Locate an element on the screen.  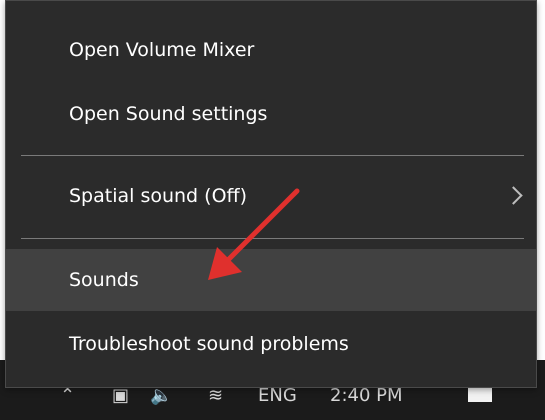
menu-item-open-sound-settings: Open Sound settings is located at coordinates (271, 114).